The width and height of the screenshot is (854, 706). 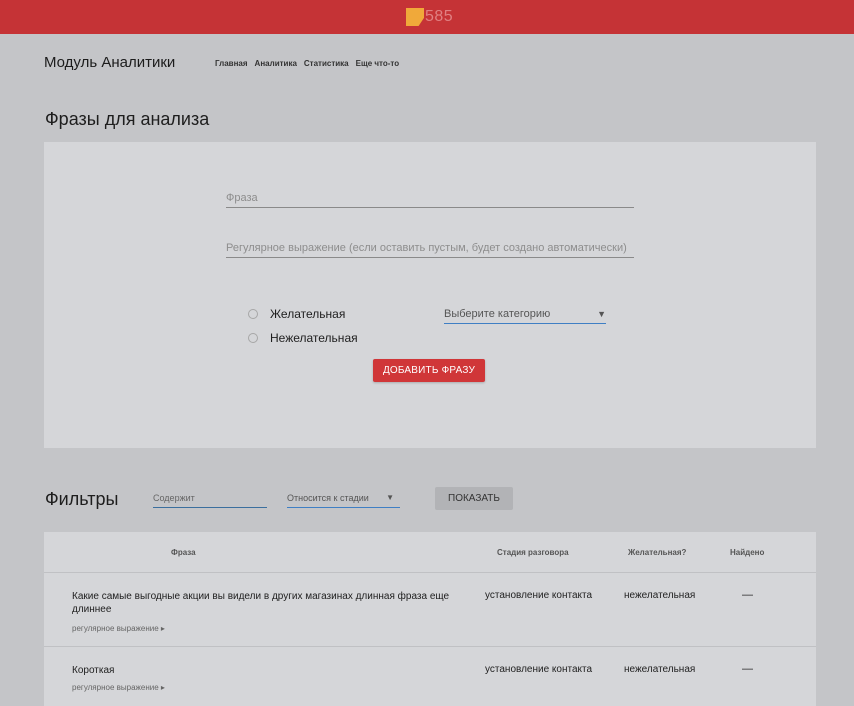 What do you see at coordinates (474, 498) in the screenshot?
I see `show-button: ПОКАЗАТЬ` at bounding box center [474, 498].